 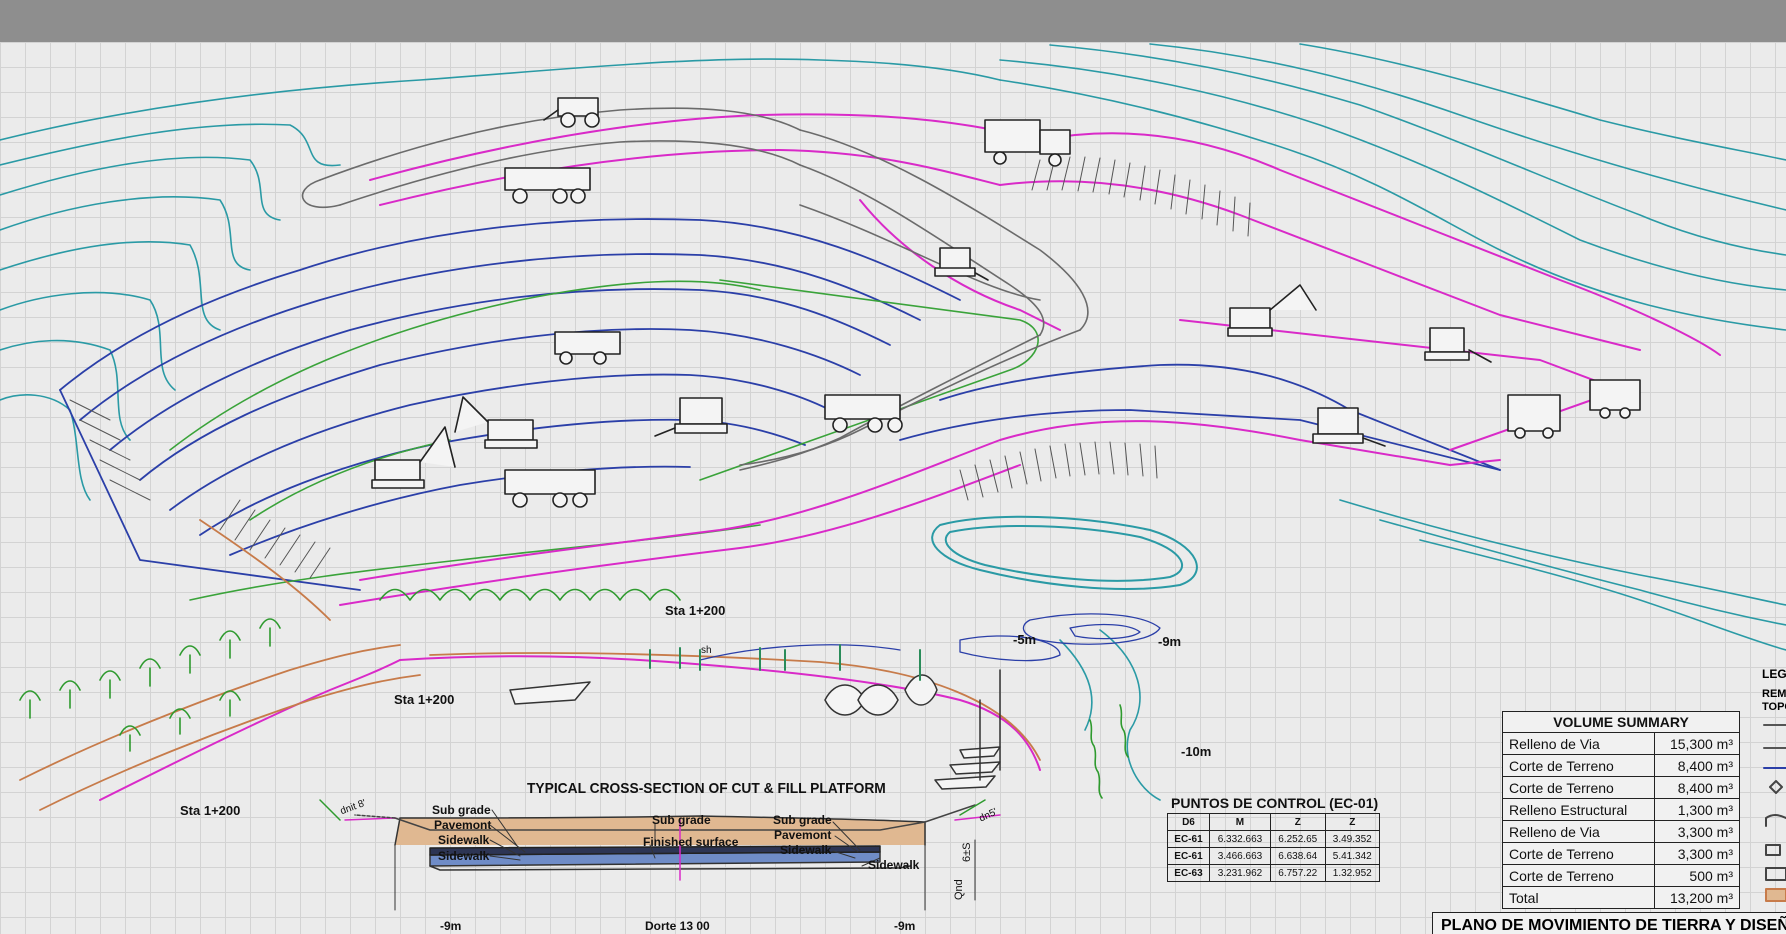 I want to click on table-row: Corte de Terreno 500 m³, so click(x=1621, y=875).